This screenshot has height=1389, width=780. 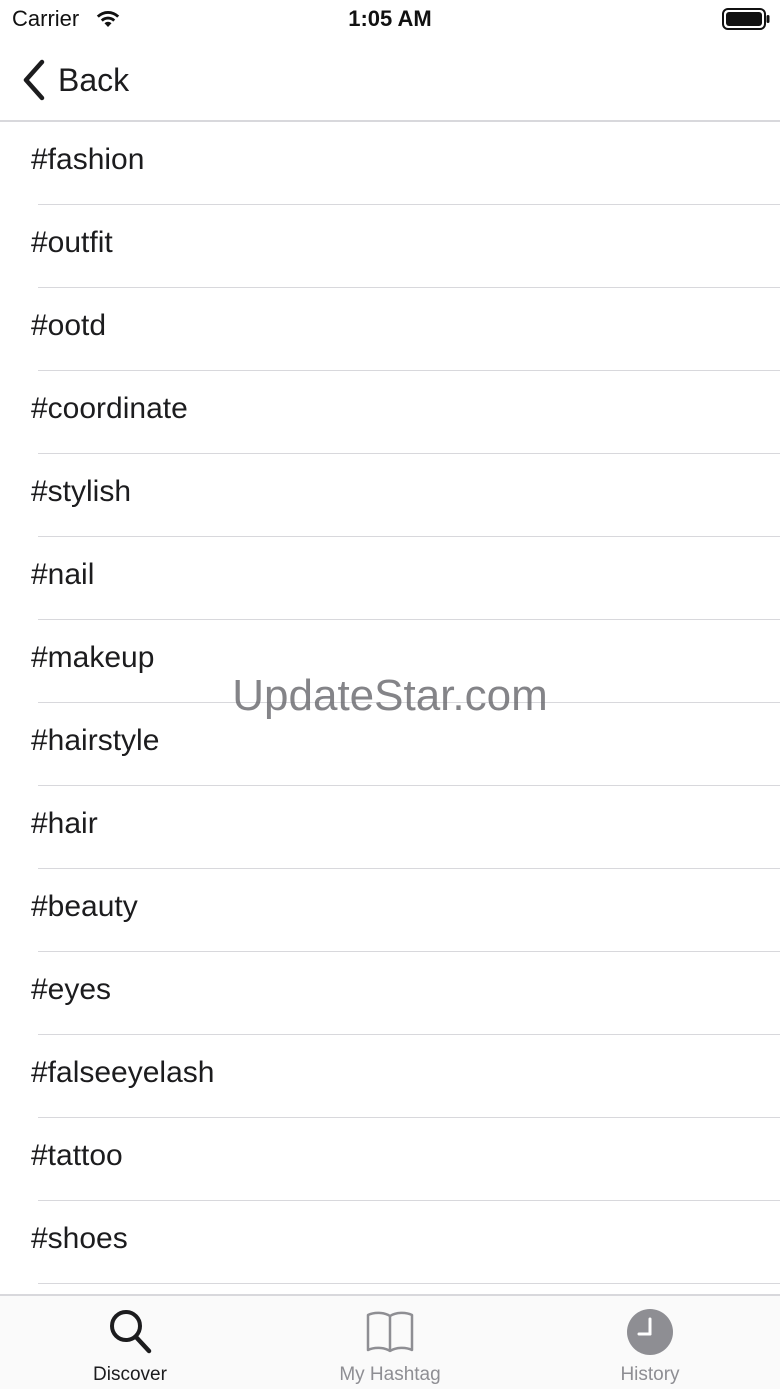 I want to click on hashtag-label: #tattoo, so click(x=77, y=1155).